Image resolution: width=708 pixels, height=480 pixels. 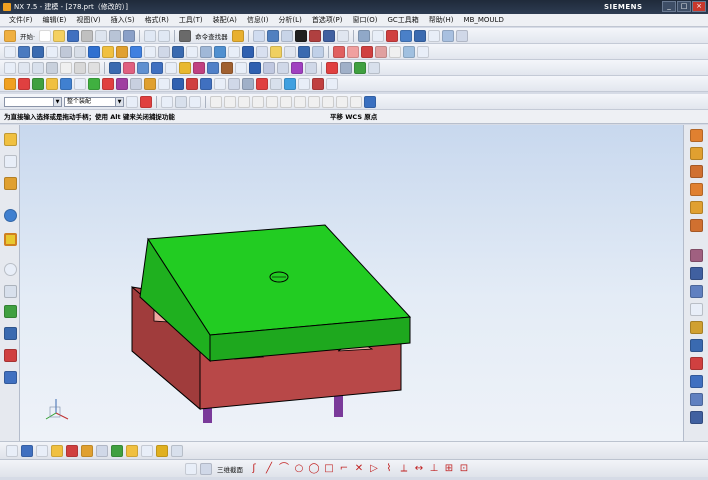 I want to click on menu-analysis: 分析(L), so click(x=289, y=20).